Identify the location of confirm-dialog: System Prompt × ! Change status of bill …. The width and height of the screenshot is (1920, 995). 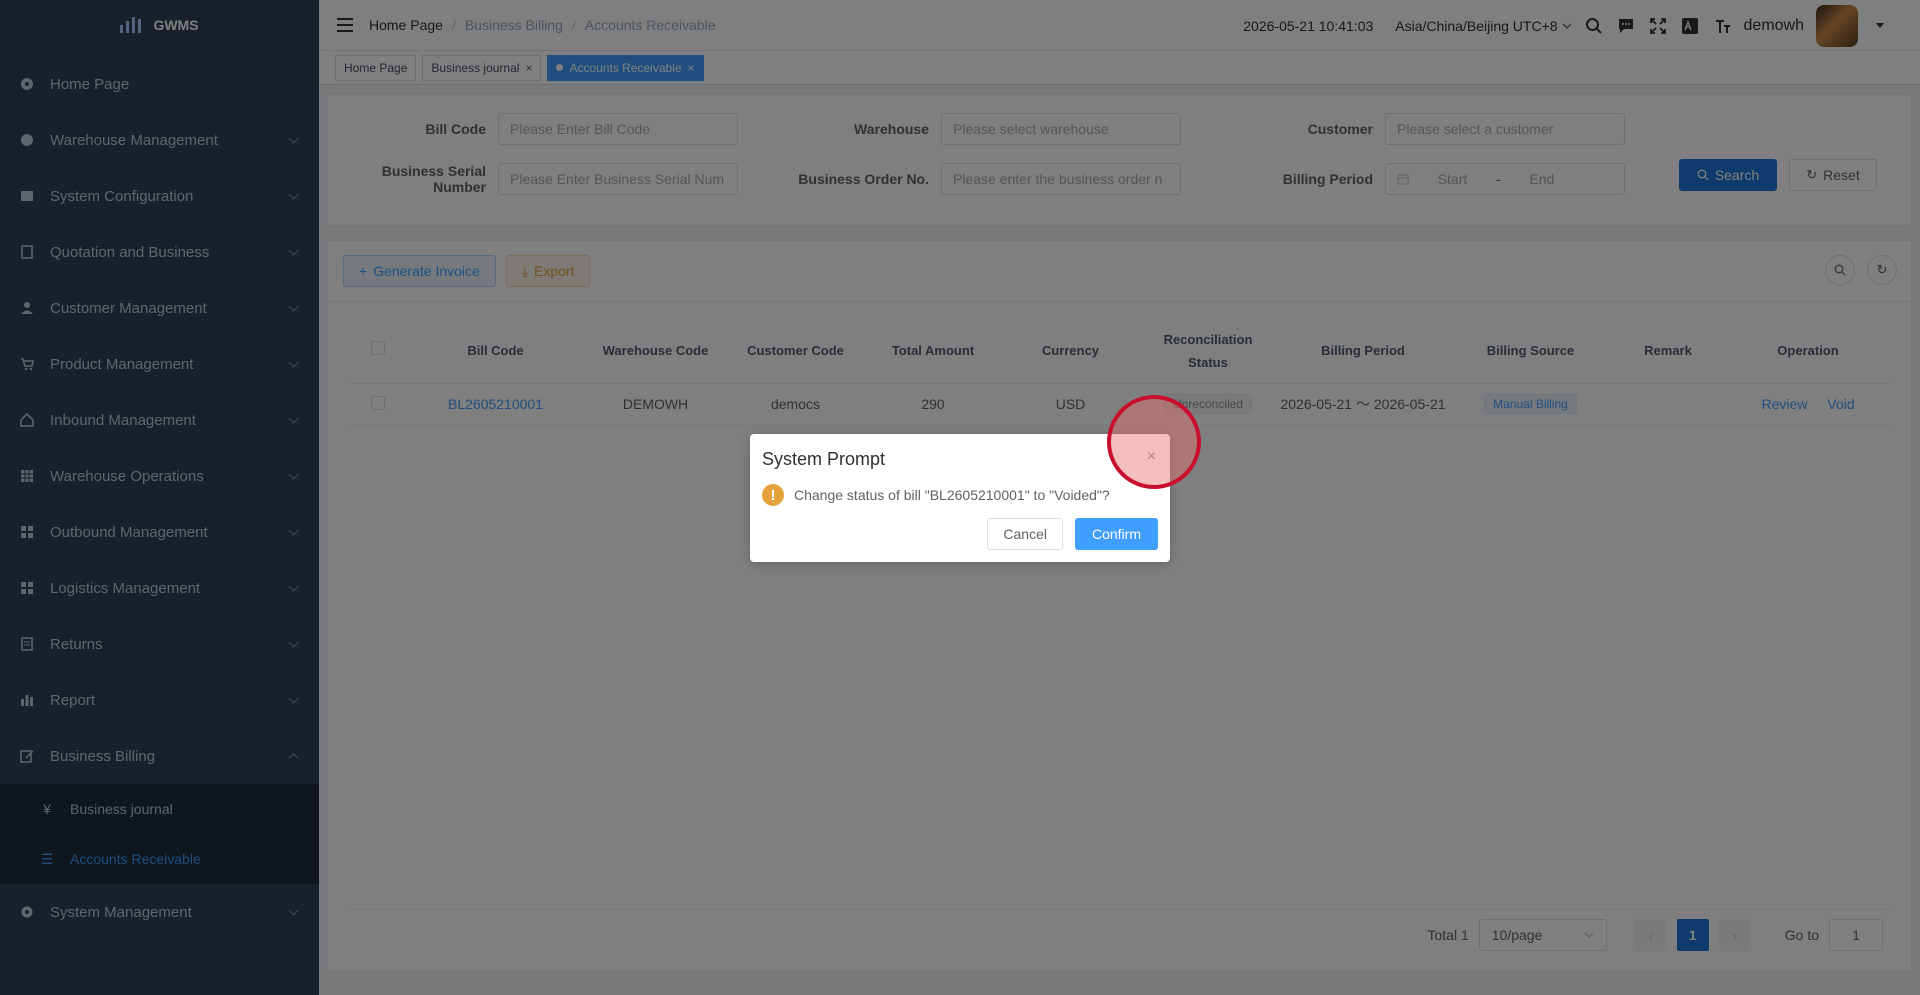
(960, 498).